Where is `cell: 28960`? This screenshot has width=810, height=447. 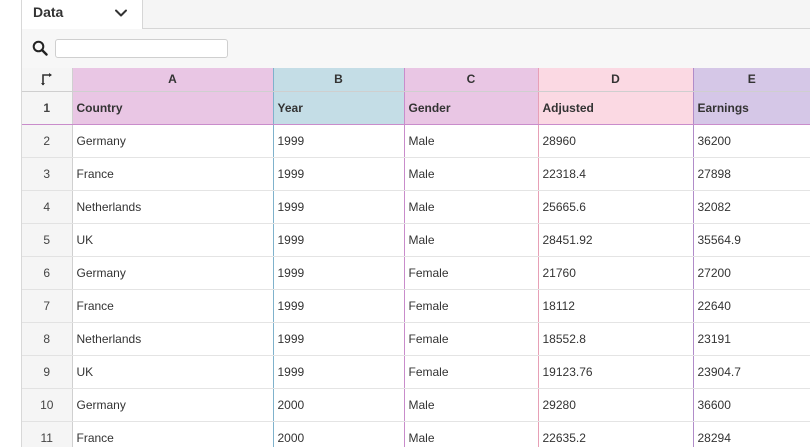
cell: 28960 is located at coordinates (615, 141).